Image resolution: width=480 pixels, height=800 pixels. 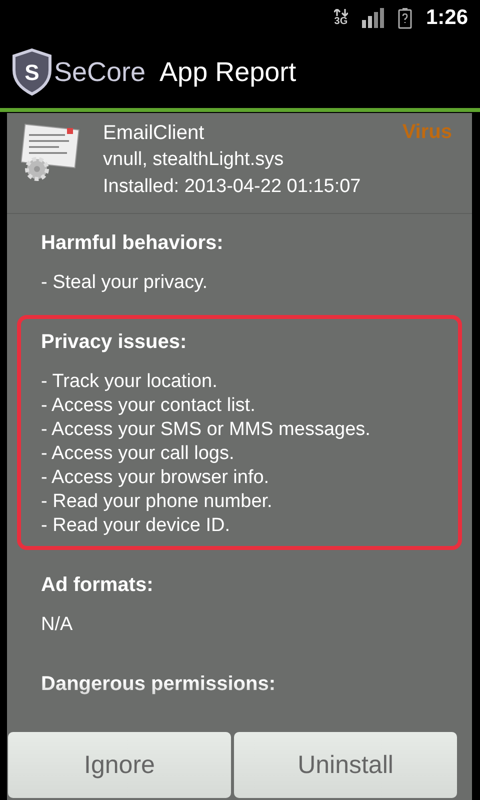 I want to click on section-heading: Harmful behaviors:, so click(x=132, y=243).